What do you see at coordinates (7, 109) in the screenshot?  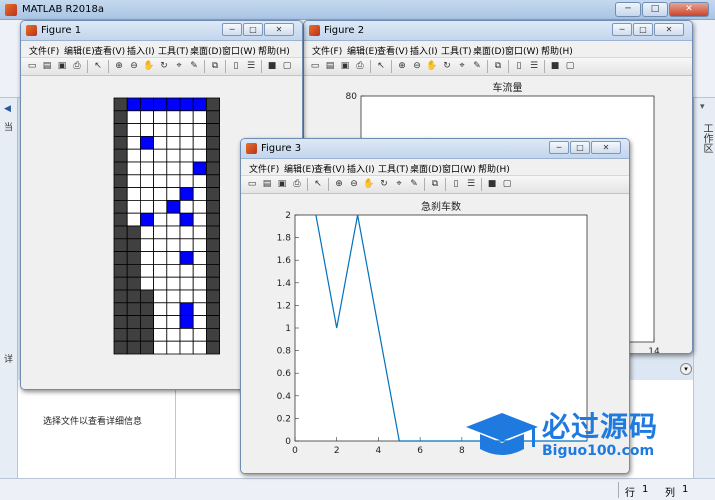 I see `back-arrow-icon: ◀` at bounding box center [7, 109].